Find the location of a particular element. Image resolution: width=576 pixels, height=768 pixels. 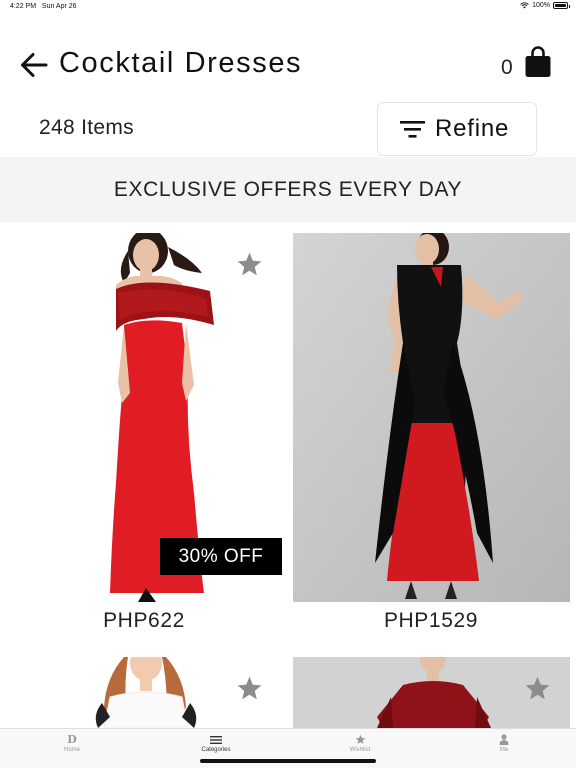

status-indicators: 100% is located at coordinates (545, 5).